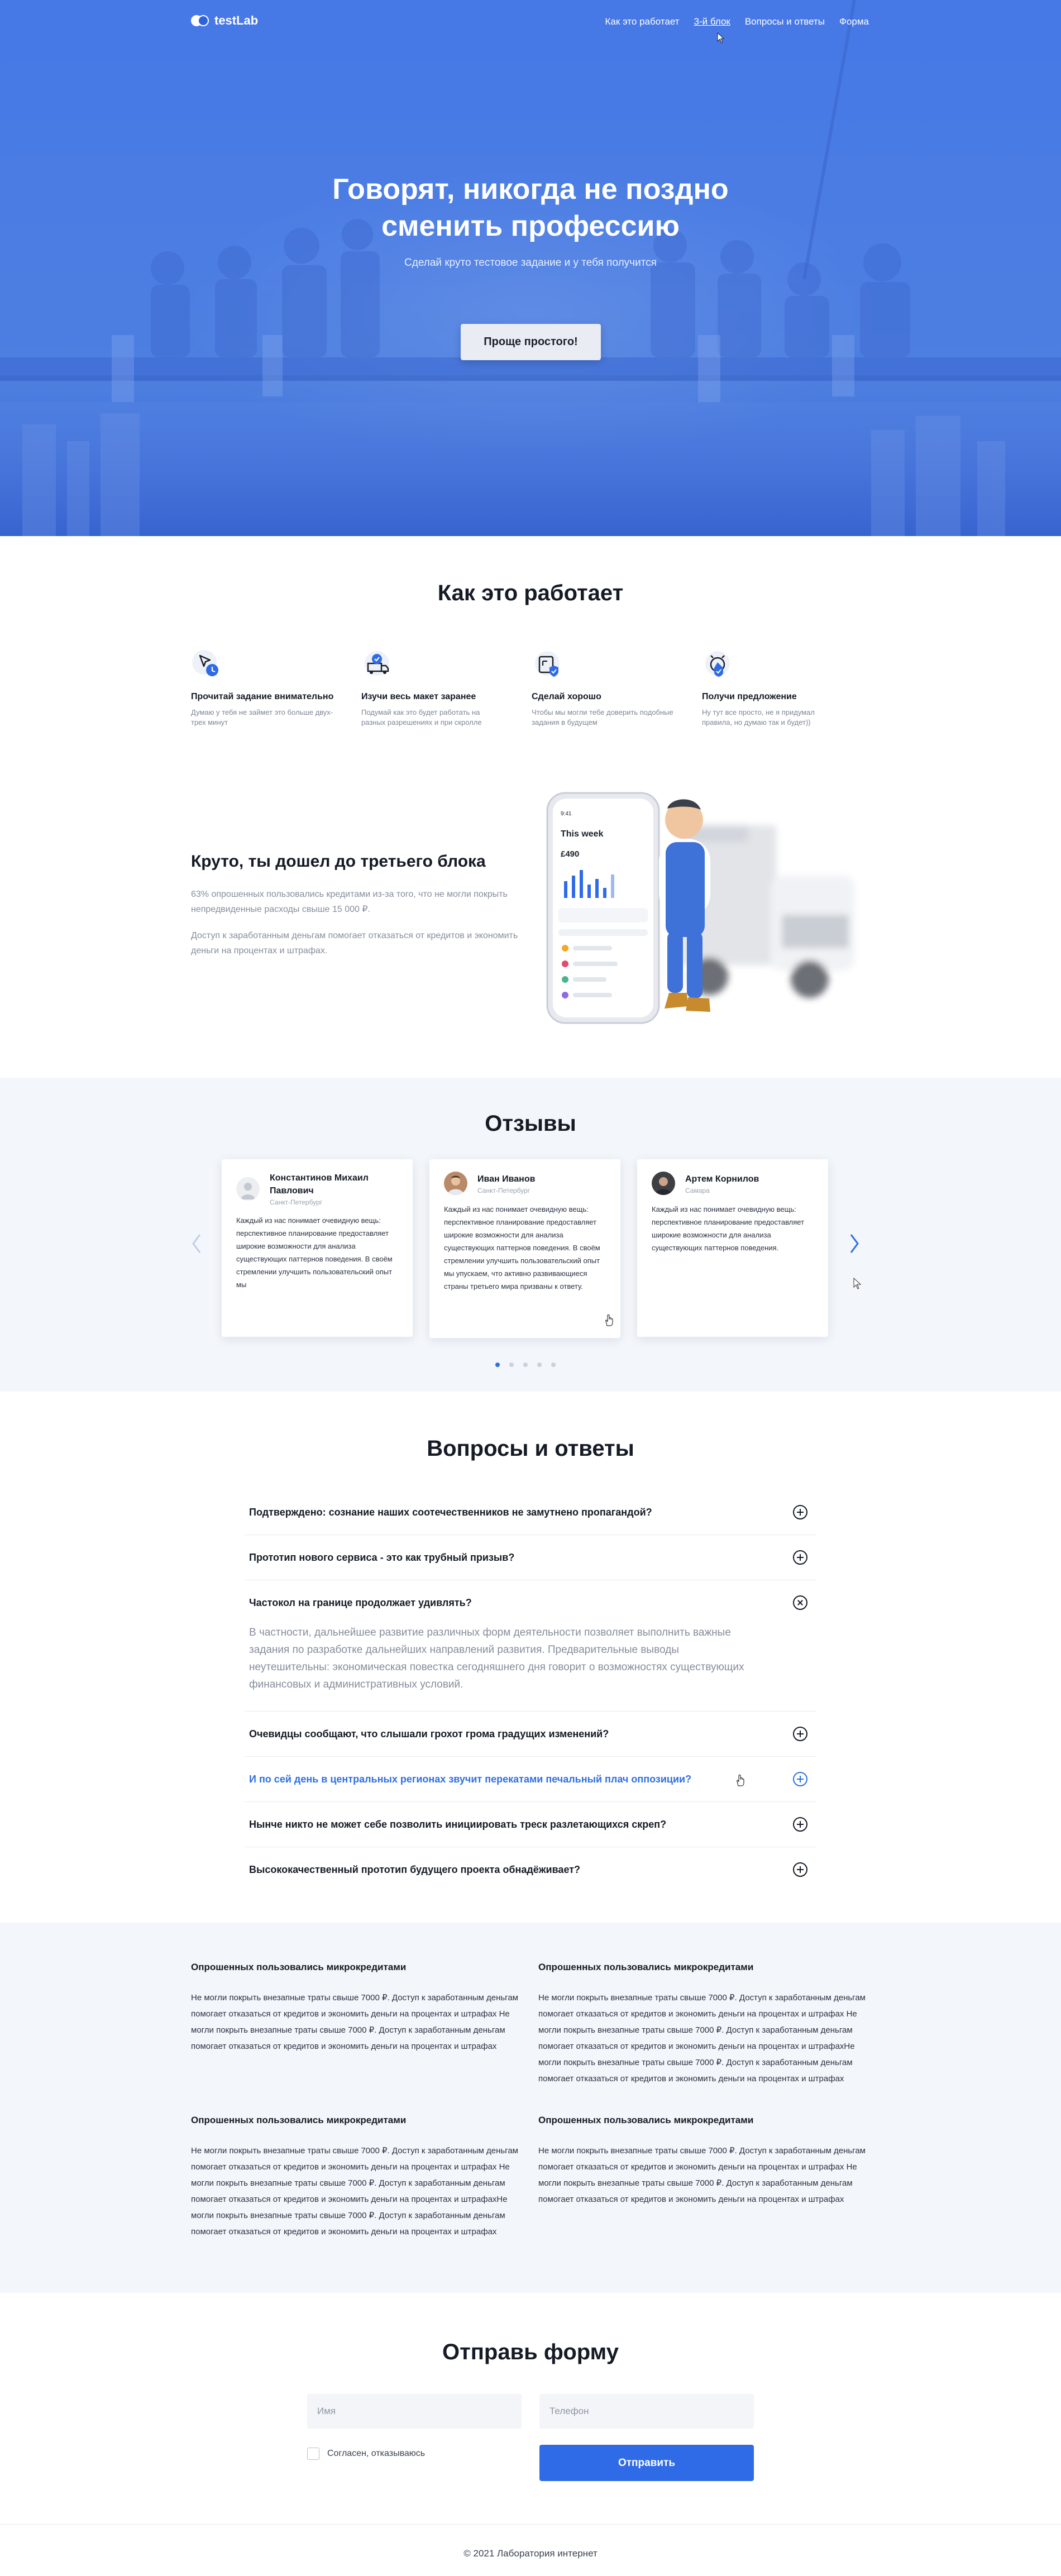 The image size is (1061, 2576). I want to click on reviewer-name: Артем Корнилов, so click(722, 1179).